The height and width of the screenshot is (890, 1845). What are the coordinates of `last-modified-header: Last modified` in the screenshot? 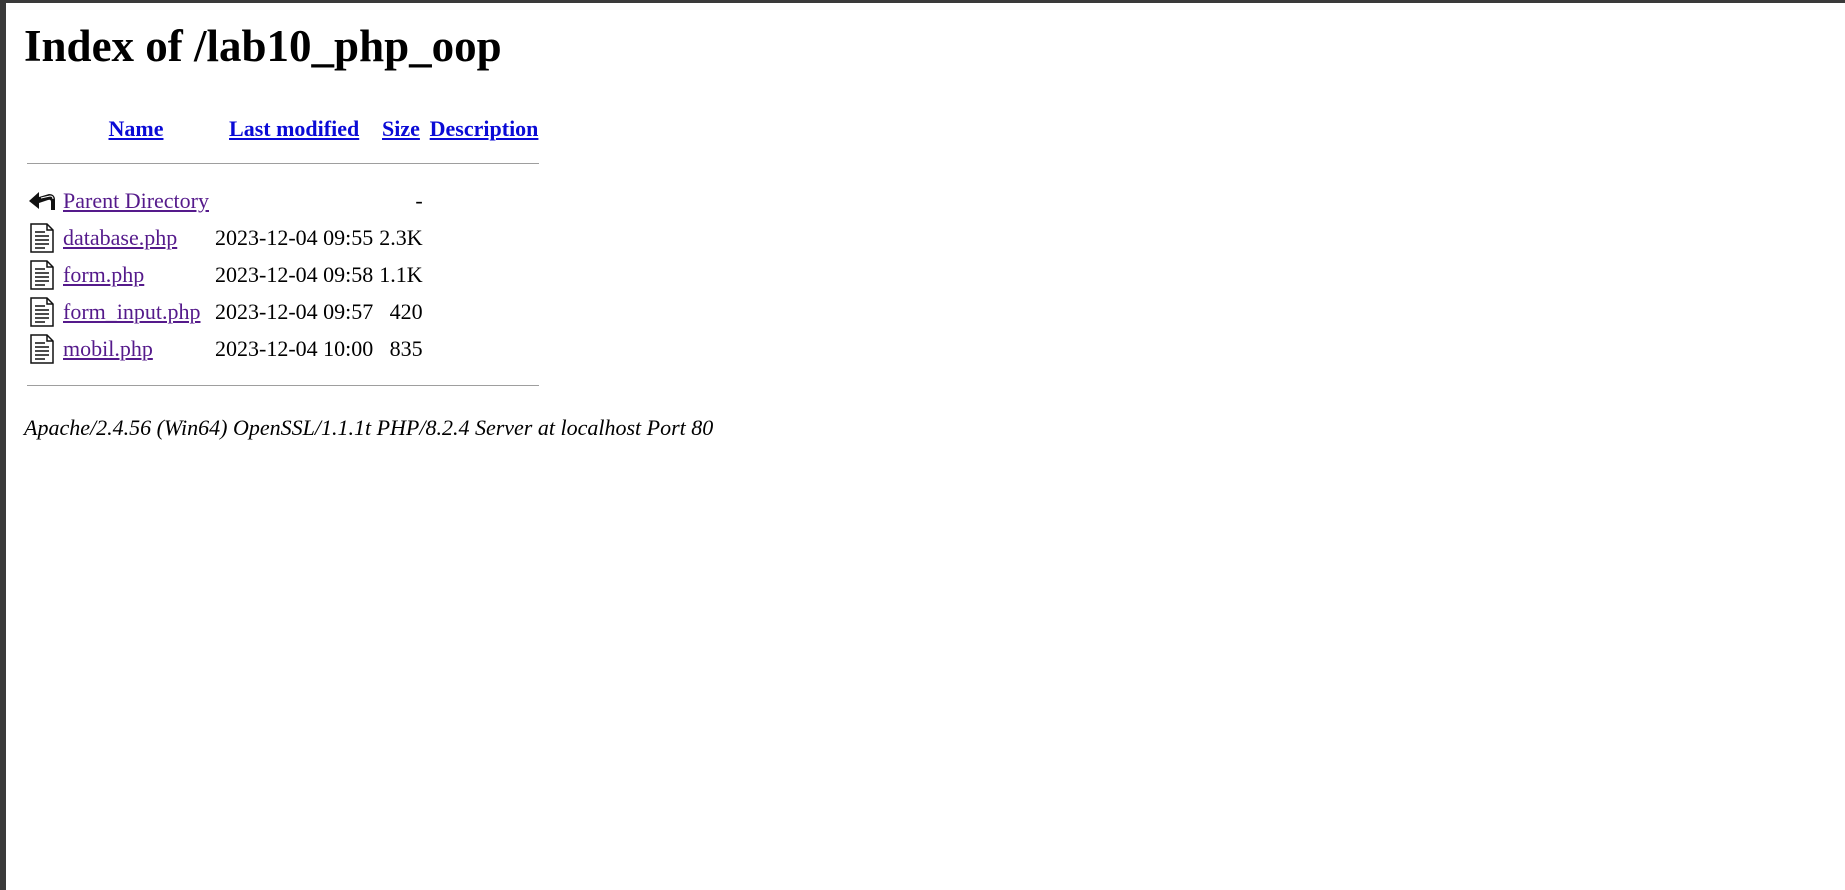 It's located at (294, 129).